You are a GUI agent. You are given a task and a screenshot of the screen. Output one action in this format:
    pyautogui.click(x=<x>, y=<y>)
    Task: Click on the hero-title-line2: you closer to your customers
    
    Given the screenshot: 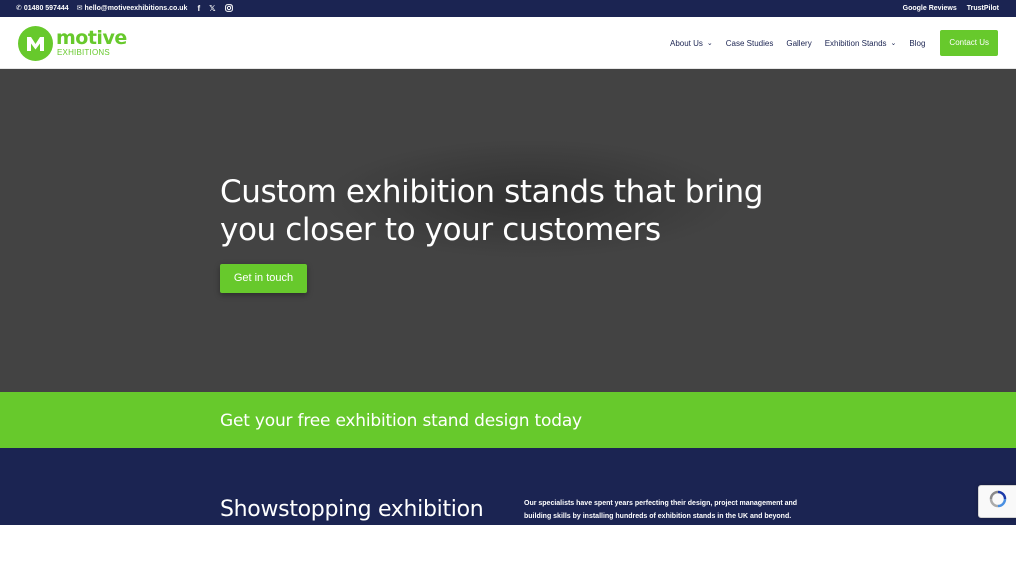 What is the action you would take?
    pyautogui.click(x=440, y=230)
    